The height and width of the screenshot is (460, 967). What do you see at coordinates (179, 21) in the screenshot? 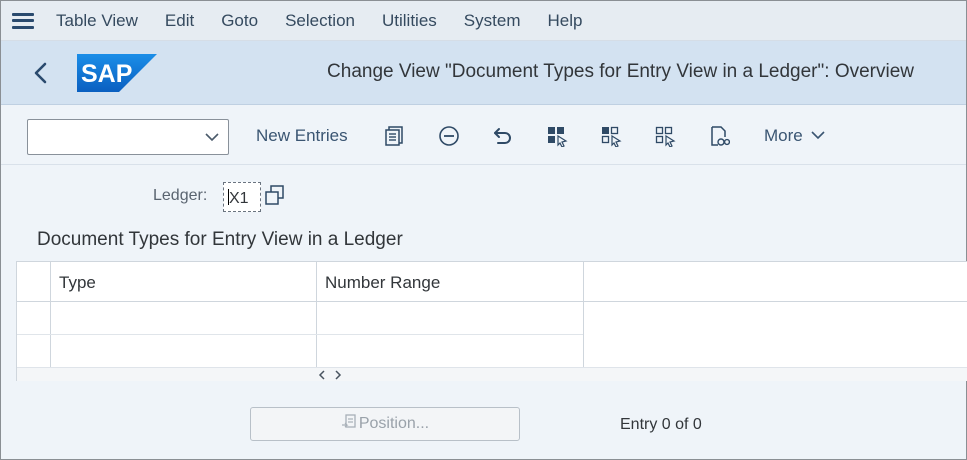
I see `menu-edit: Edit` at bounding box center [179, 21].